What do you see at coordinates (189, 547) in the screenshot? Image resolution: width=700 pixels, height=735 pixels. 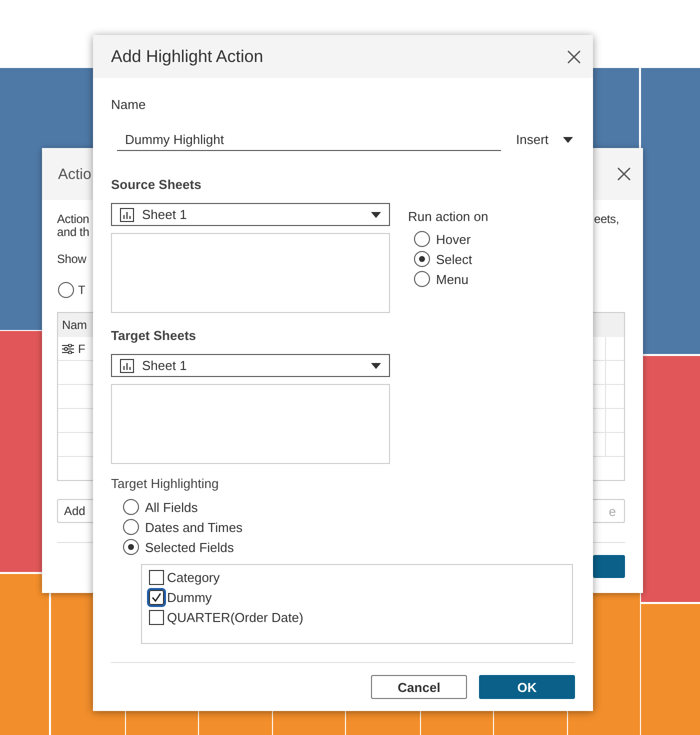 I see `radio-label: Selected Fields` at bounding box center [189, 547].